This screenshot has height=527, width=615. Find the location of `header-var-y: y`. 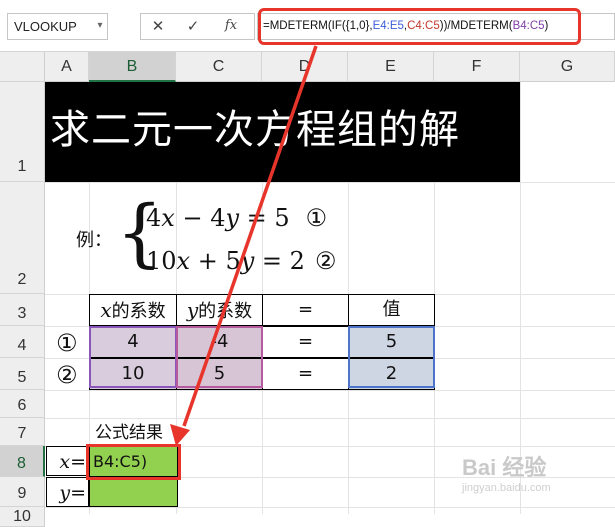

header-var-y: y is located at coordinates (192, 310).